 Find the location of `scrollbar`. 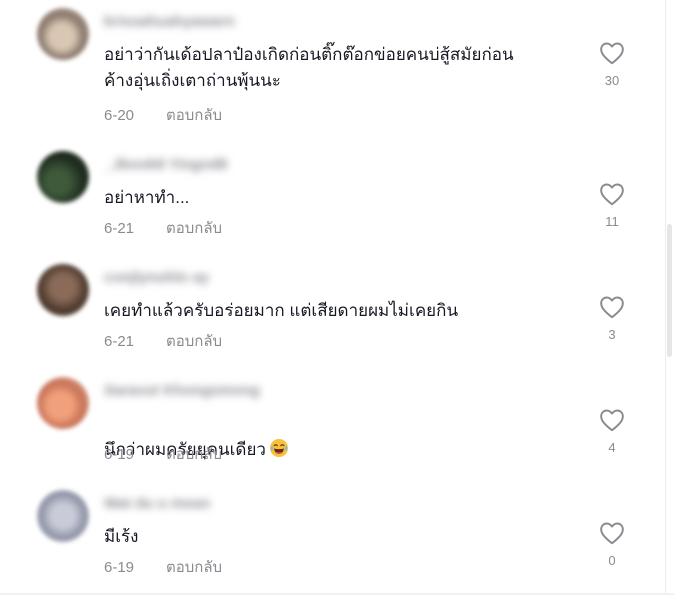

scrollbar is located at coordinates (670, 297).